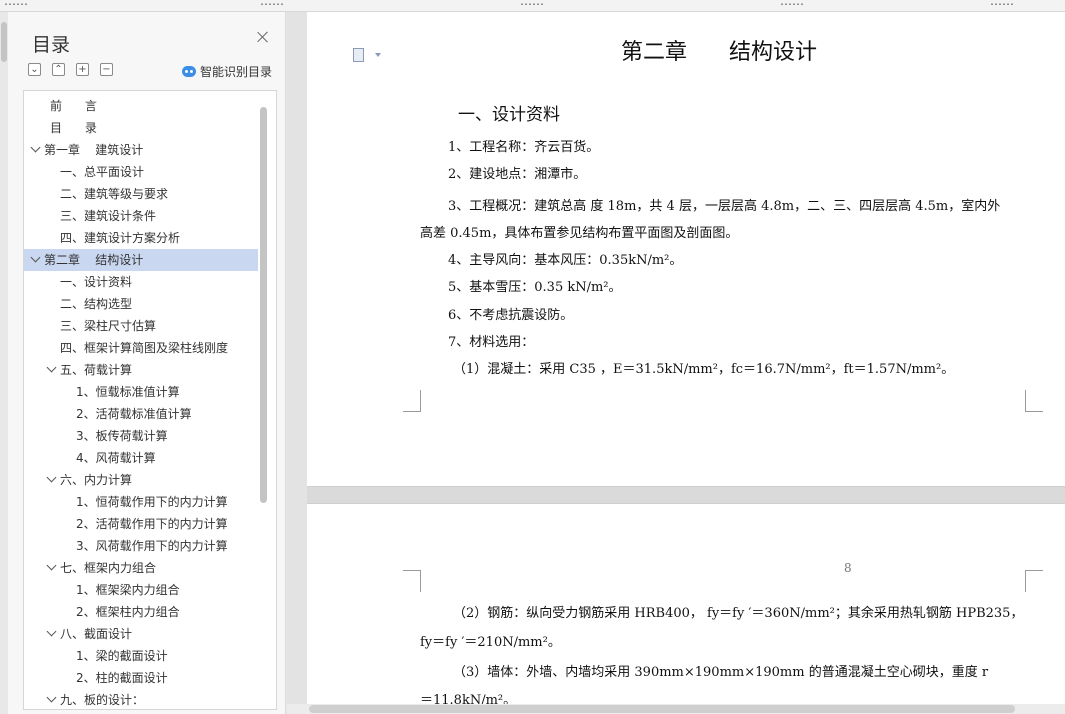  Describe the element at coordinates (189, 71) in the screenshot. I see `smart-detect-icon` at that location.